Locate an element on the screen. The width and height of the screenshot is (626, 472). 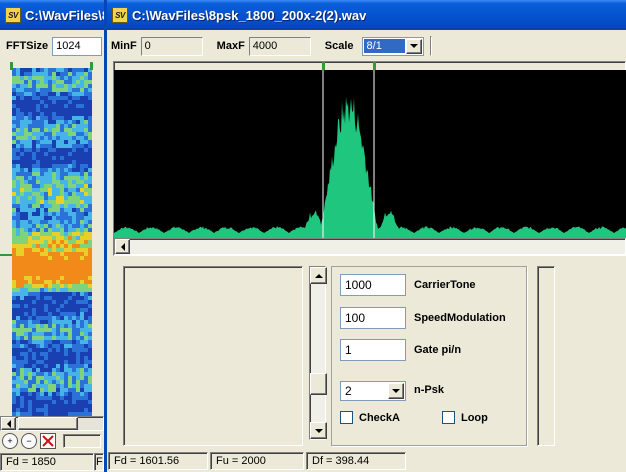
waterfall-horizontal-scrollbar is located at coordinates (52, 423).